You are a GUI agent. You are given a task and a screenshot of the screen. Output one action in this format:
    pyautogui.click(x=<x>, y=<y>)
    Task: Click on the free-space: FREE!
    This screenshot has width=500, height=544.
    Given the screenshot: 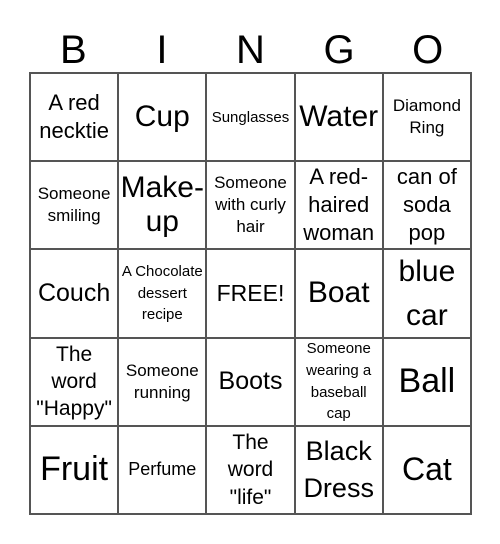 What is the action you would take?
    pyautogui.click(x=250, y=293)
    